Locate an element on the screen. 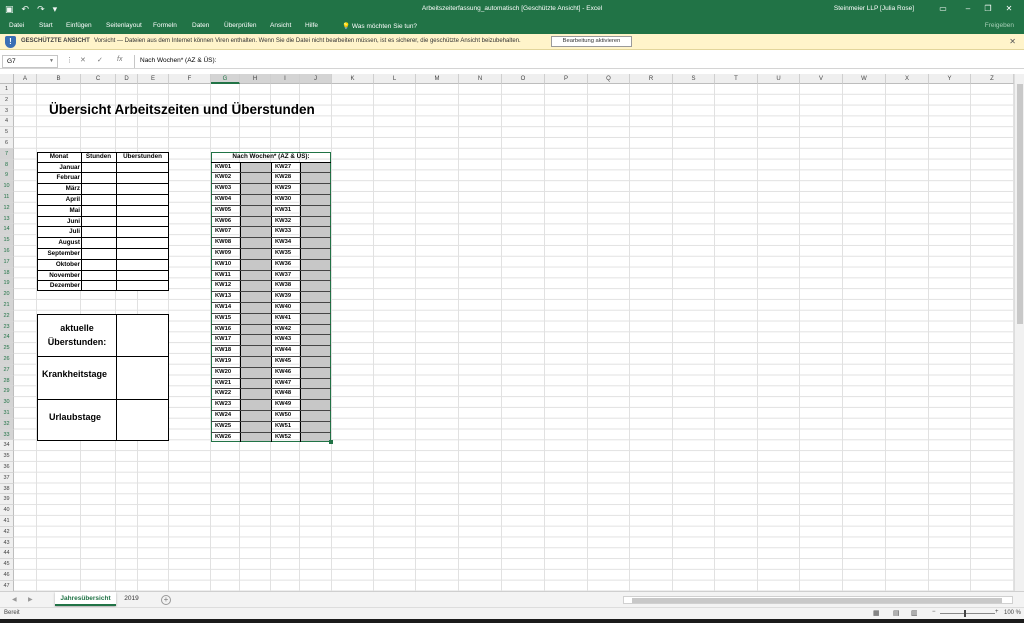 This screenshot has width=1024, height=623. row-header-40: 40 is located at coordinates (7, 510).